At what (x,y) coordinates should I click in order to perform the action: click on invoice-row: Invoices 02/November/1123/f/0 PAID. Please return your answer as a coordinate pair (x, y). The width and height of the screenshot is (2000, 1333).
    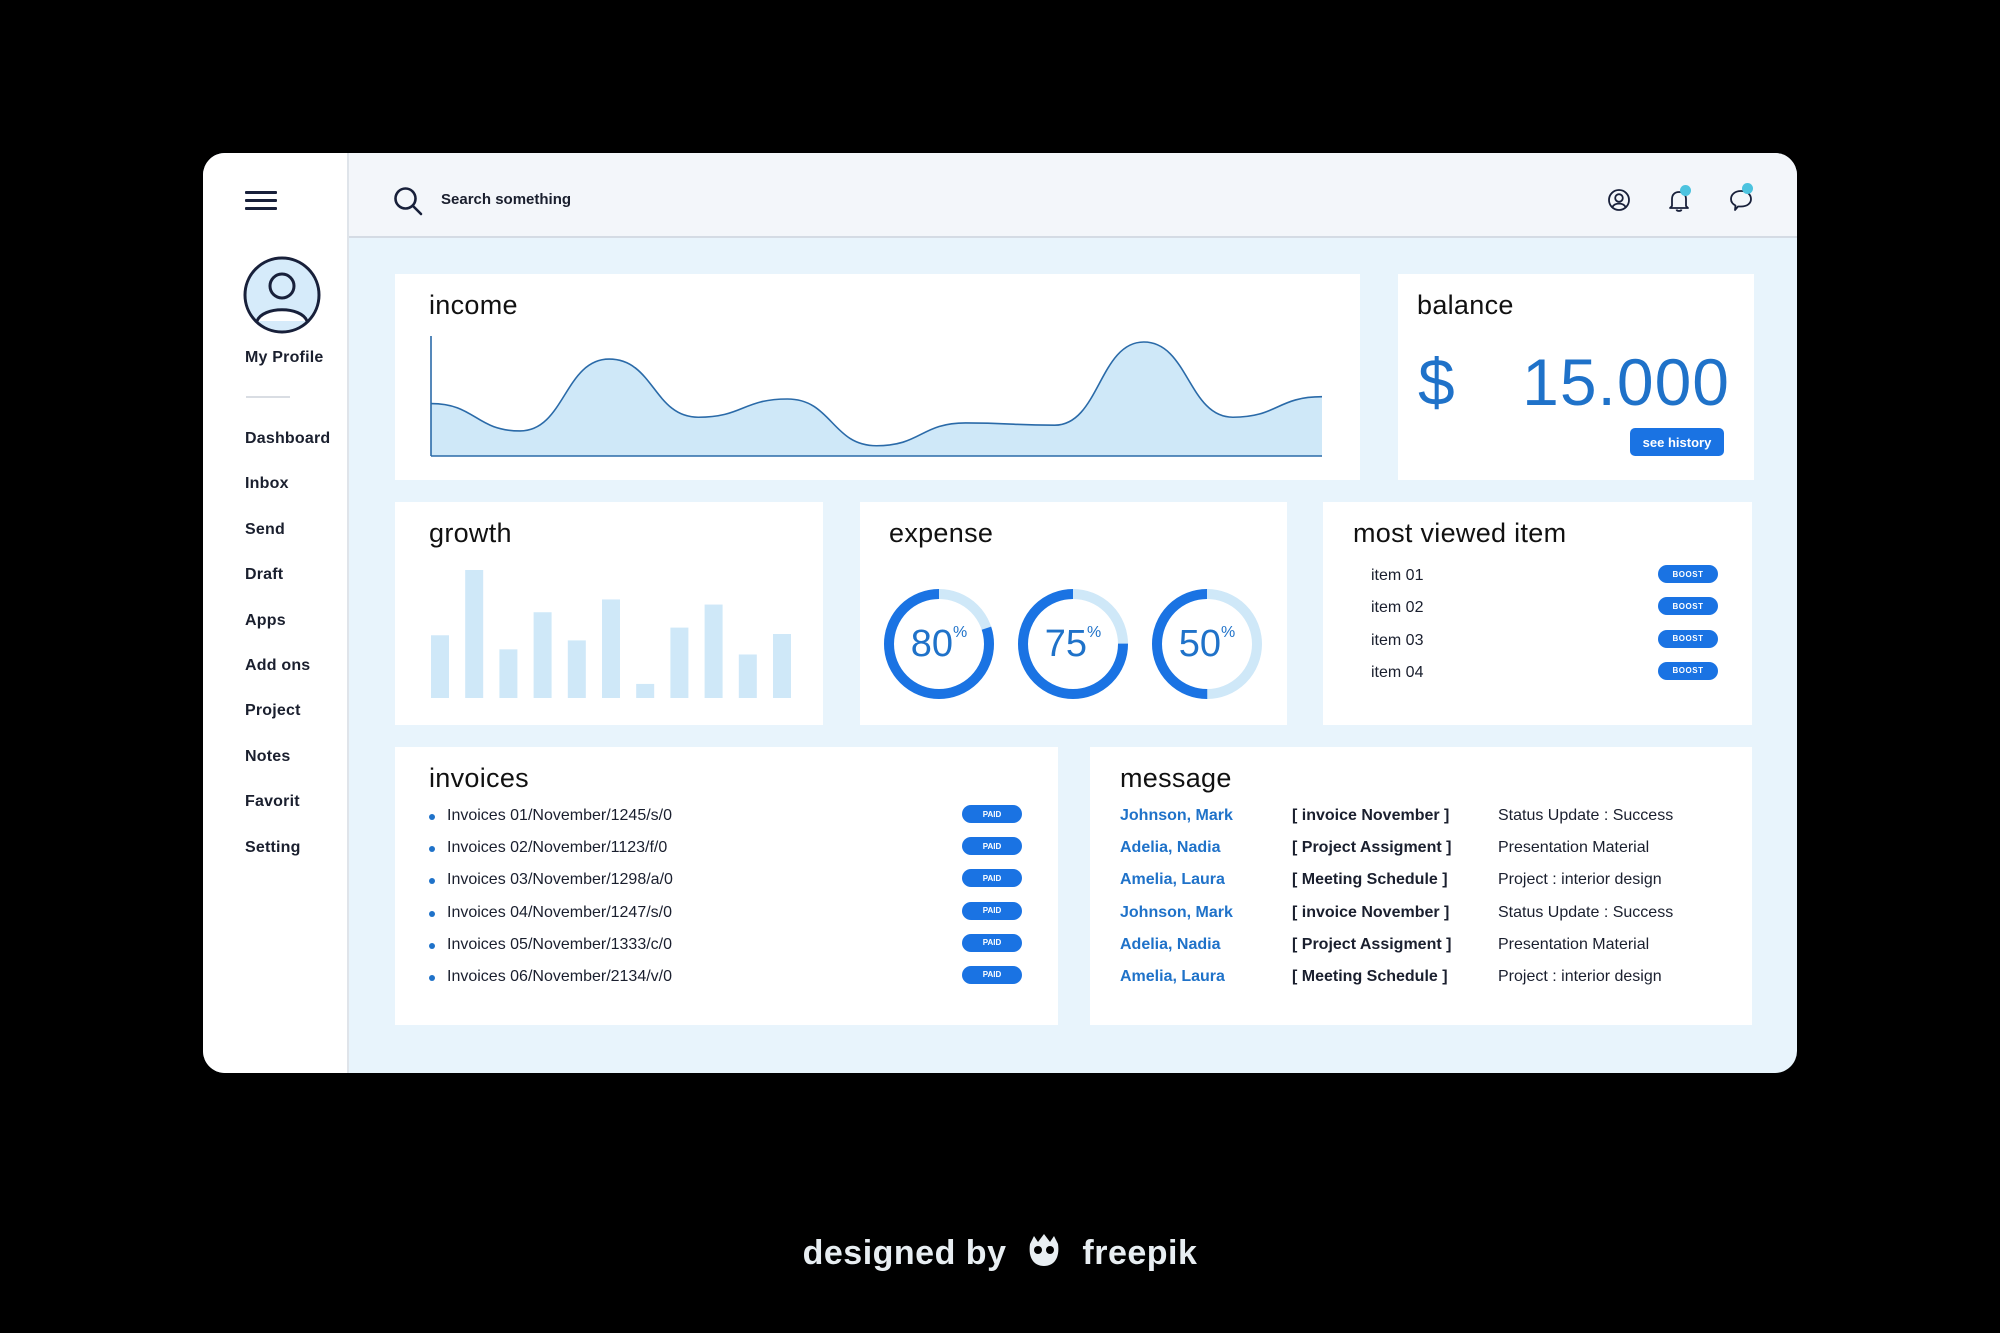
    Looking at the image, I should click on (725, 854).